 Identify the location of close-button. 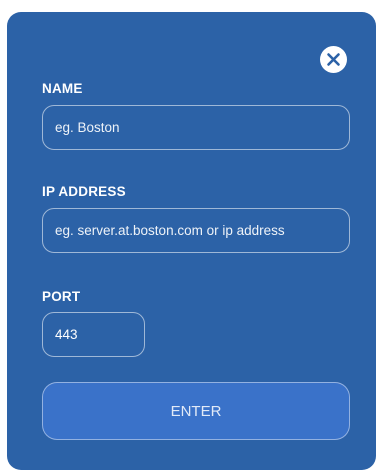
(333, 59).